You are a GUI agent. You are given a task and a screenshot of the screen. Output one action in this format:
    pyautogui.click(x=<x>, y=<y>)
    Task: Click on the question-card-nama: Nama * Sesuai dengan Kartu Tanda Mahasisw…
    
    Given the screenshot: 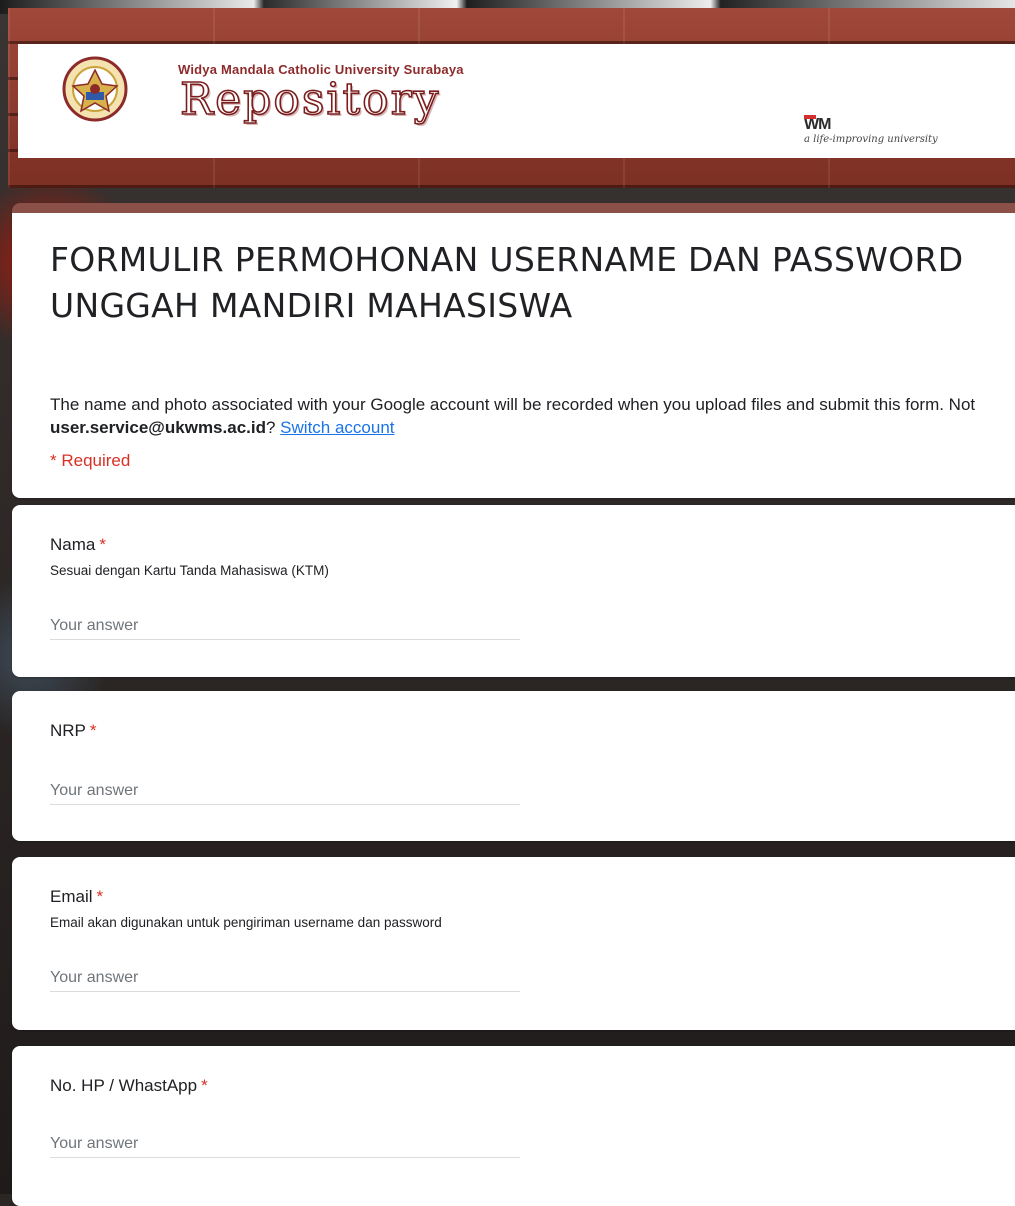 What is the action you would take?
    pyautogui.click(x=513, y=591)
    